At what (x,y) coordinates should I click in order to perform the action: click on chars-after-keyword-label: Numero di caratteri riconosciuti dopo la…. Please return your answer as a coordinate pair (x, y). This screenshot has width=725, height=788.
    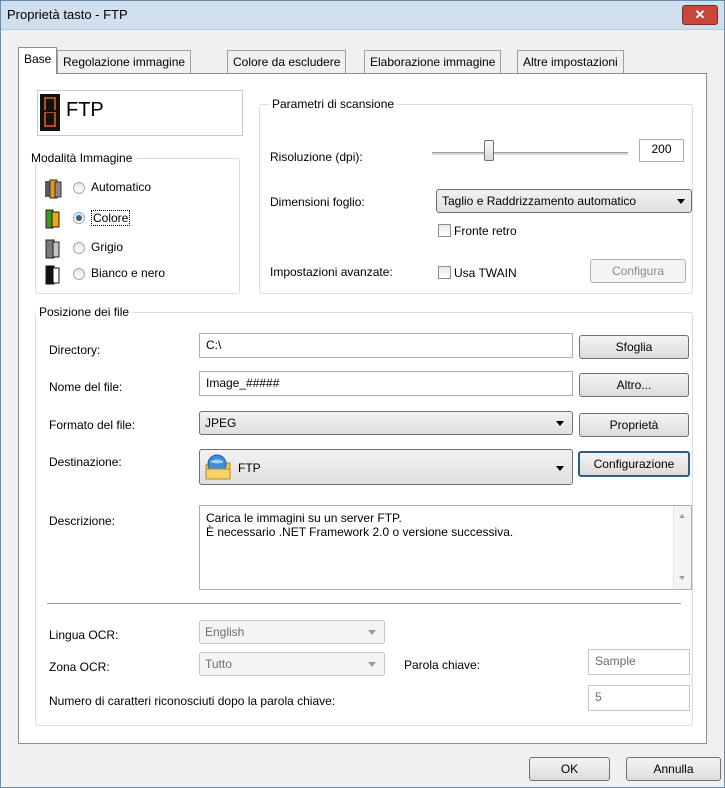
    Looking at the image, I should click on (192, 701).